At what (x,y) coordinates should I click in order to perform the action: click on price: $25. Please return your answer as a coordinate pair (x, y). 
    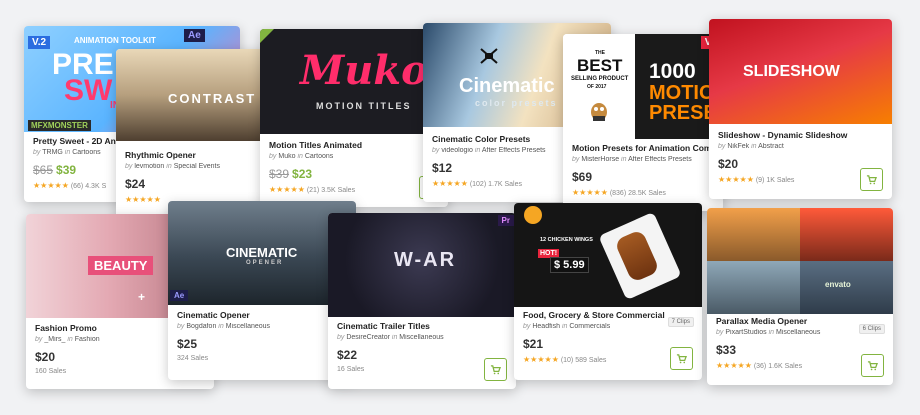
    Looking at the image, I should click on (187, 344).